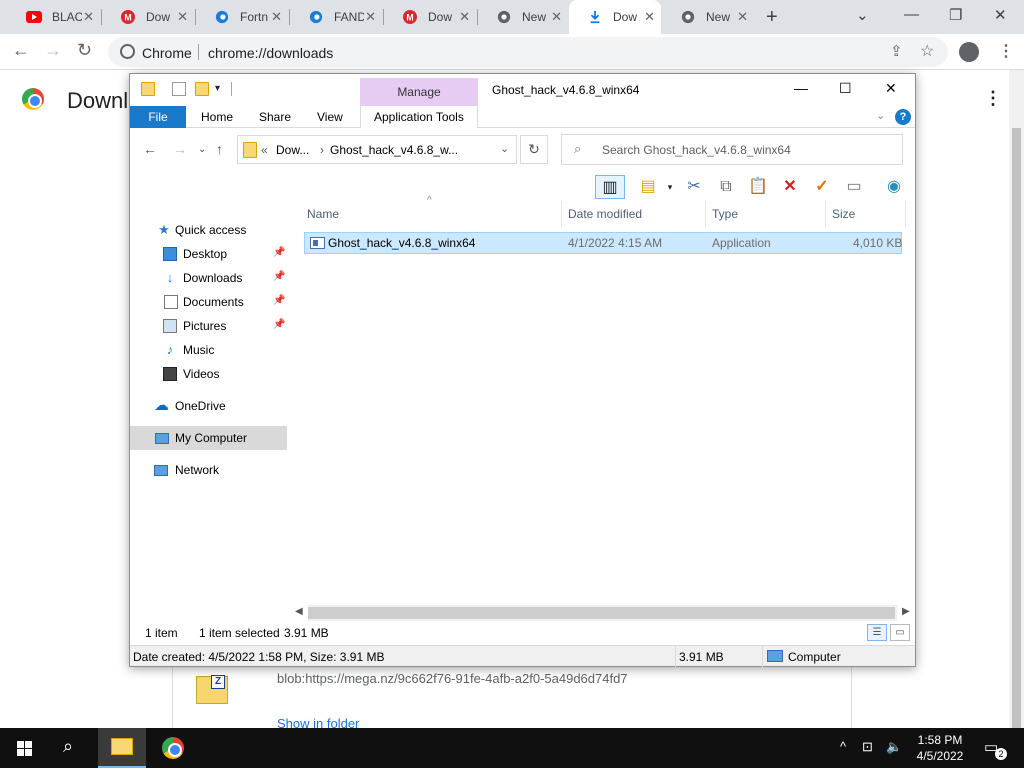 This screenshot has height=768, width=1024. I want to click on nav-downloads: ↓ Downloads 📌, so click(208, 278).